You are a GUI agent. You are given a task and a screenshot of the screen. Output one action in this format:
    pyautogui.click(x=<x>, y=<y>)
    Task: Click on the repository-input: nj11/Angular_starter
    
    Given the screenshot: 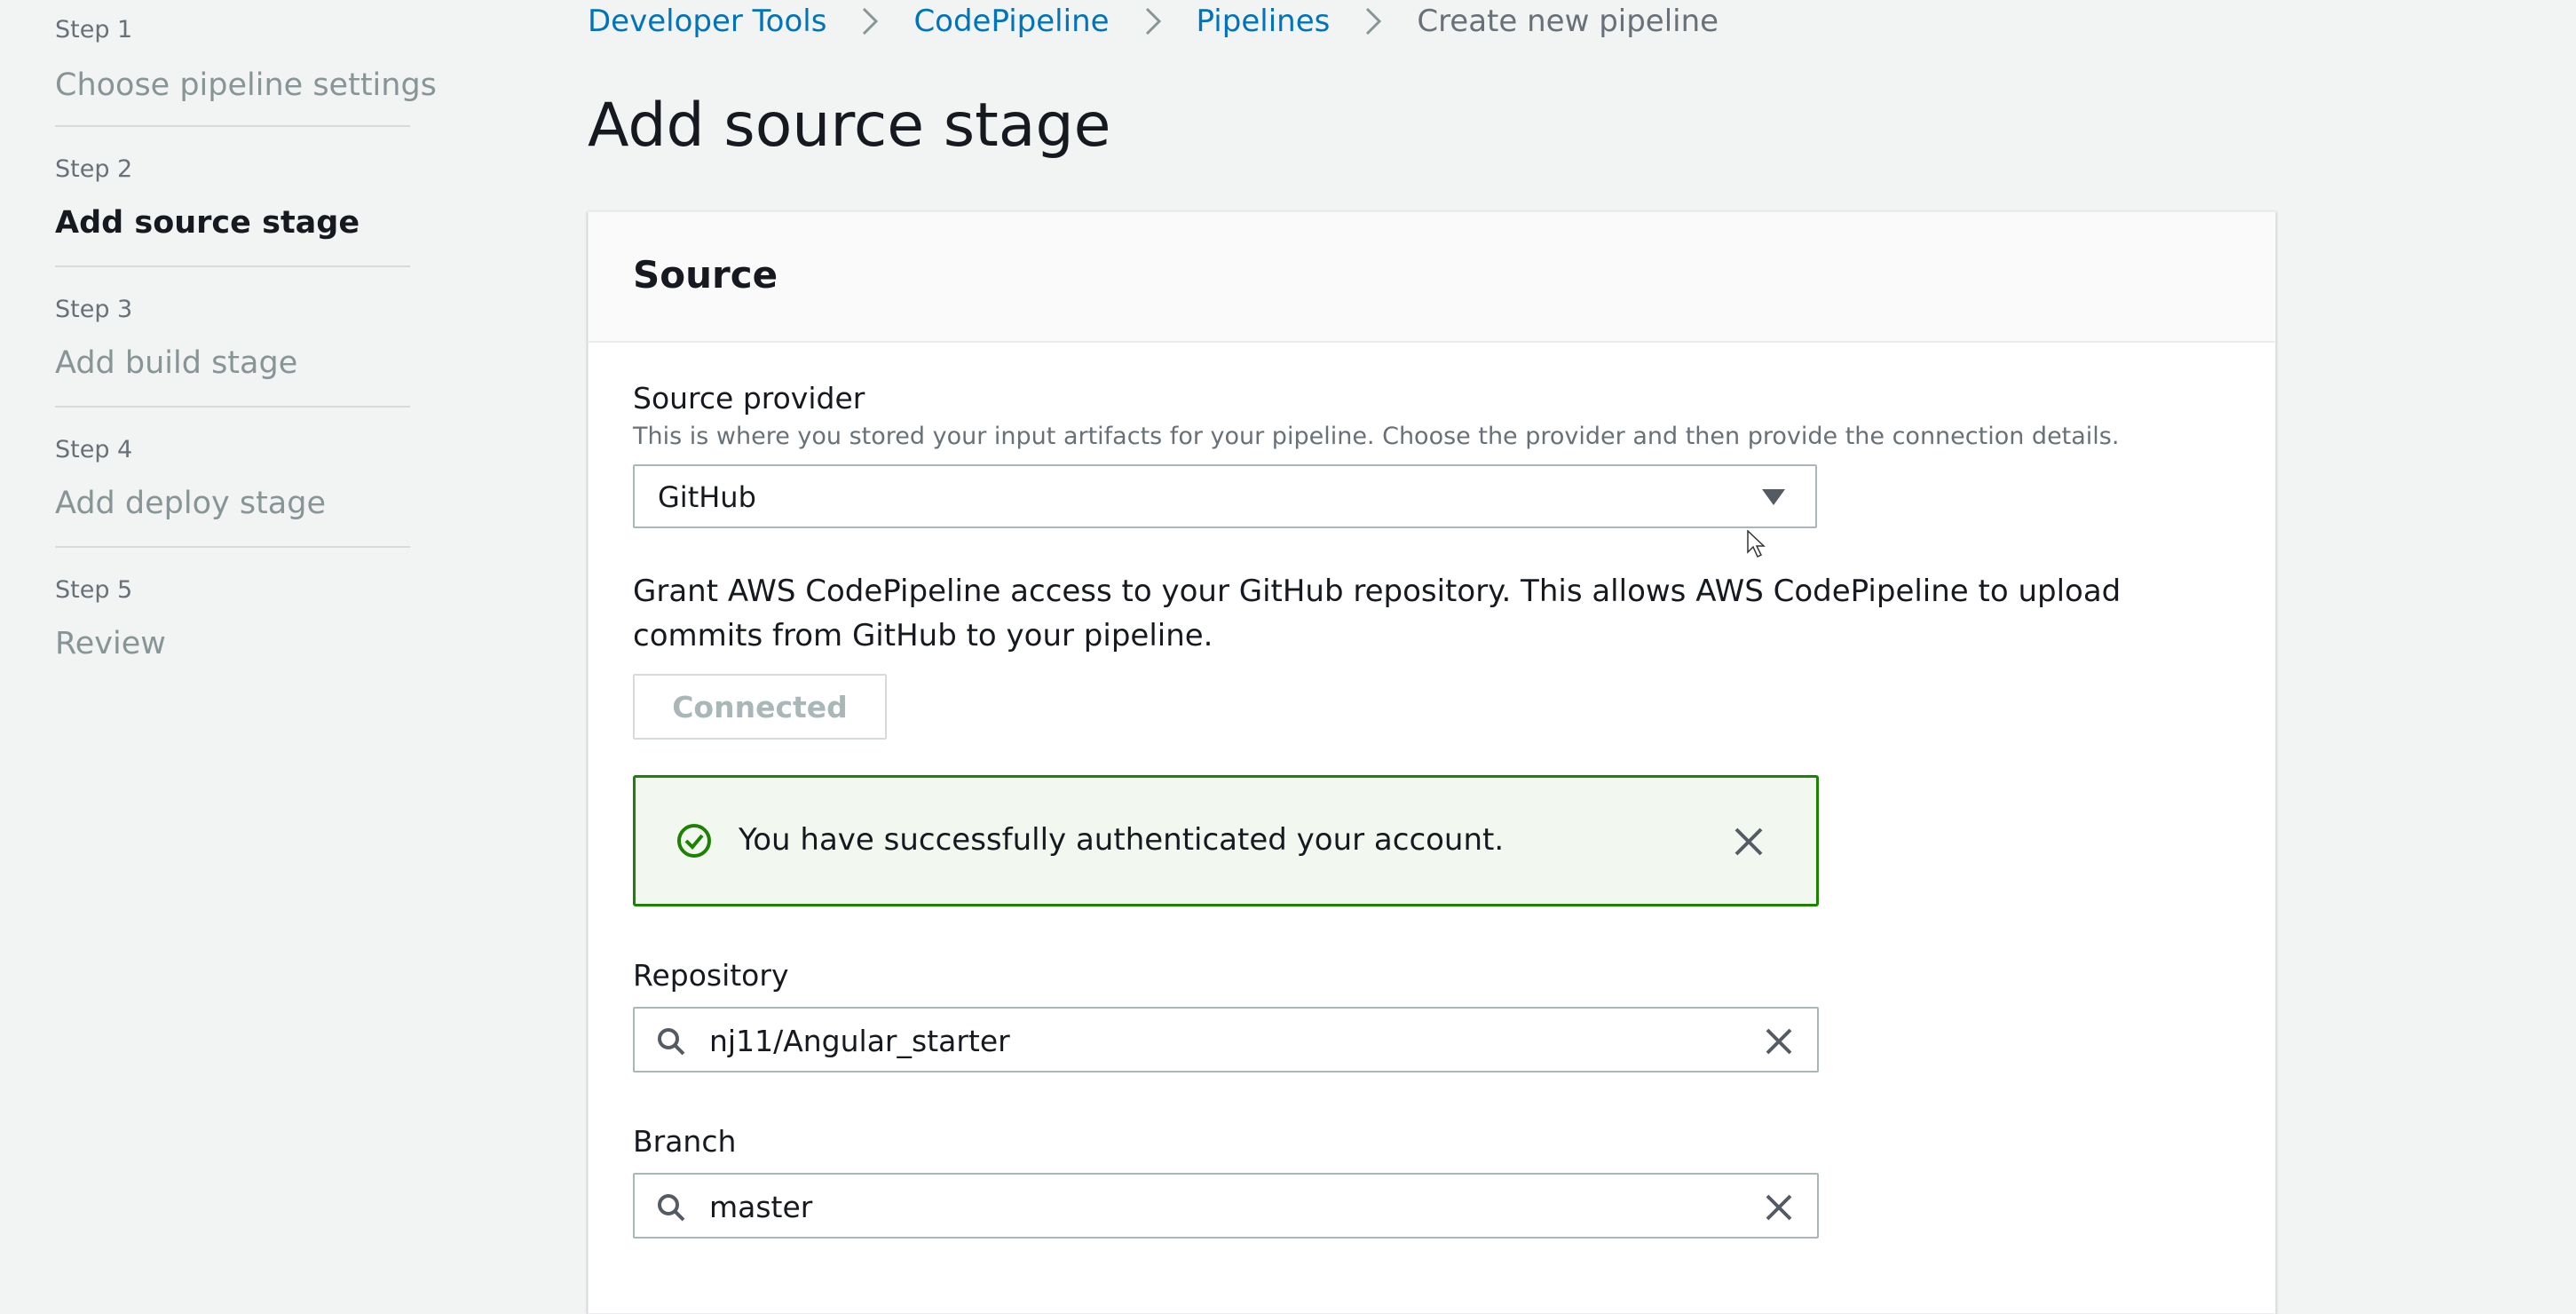 What is the action you would take?
    pyautogui.click(x=1226, y=1040)
    